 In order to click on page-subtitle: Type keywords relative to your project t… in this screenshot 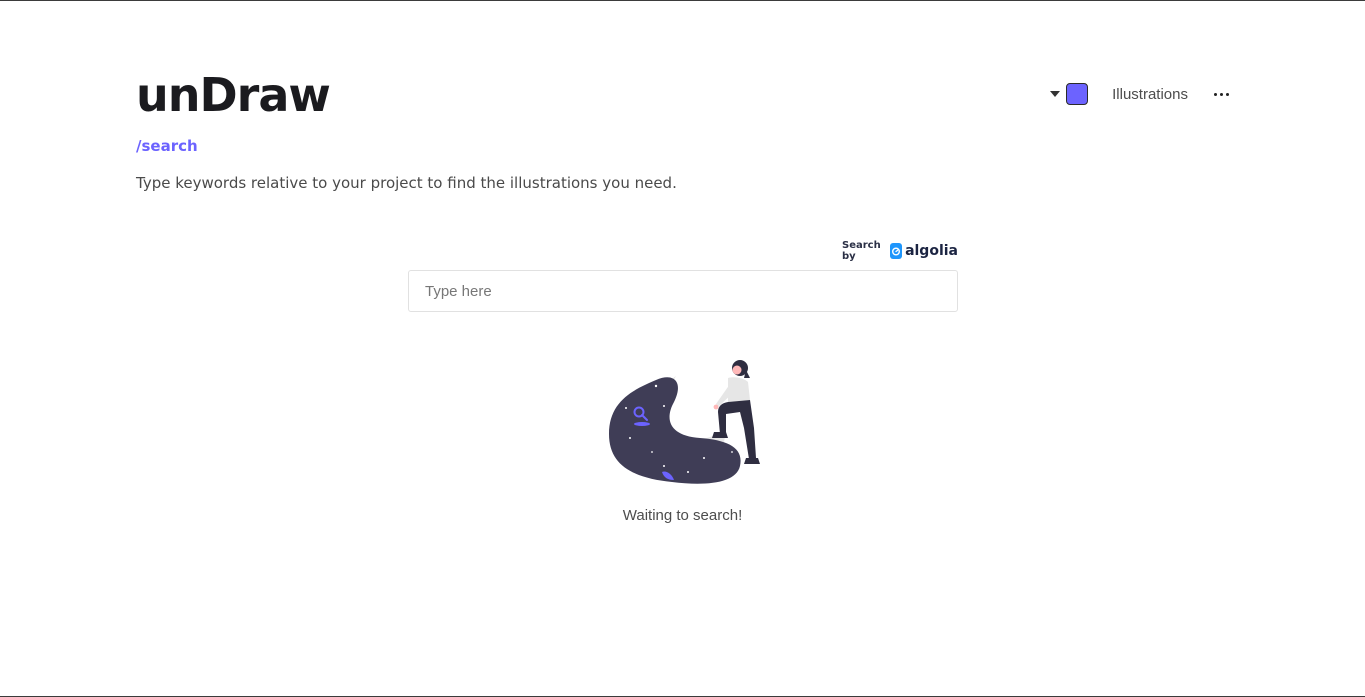, I will do `click(406, 183)`.